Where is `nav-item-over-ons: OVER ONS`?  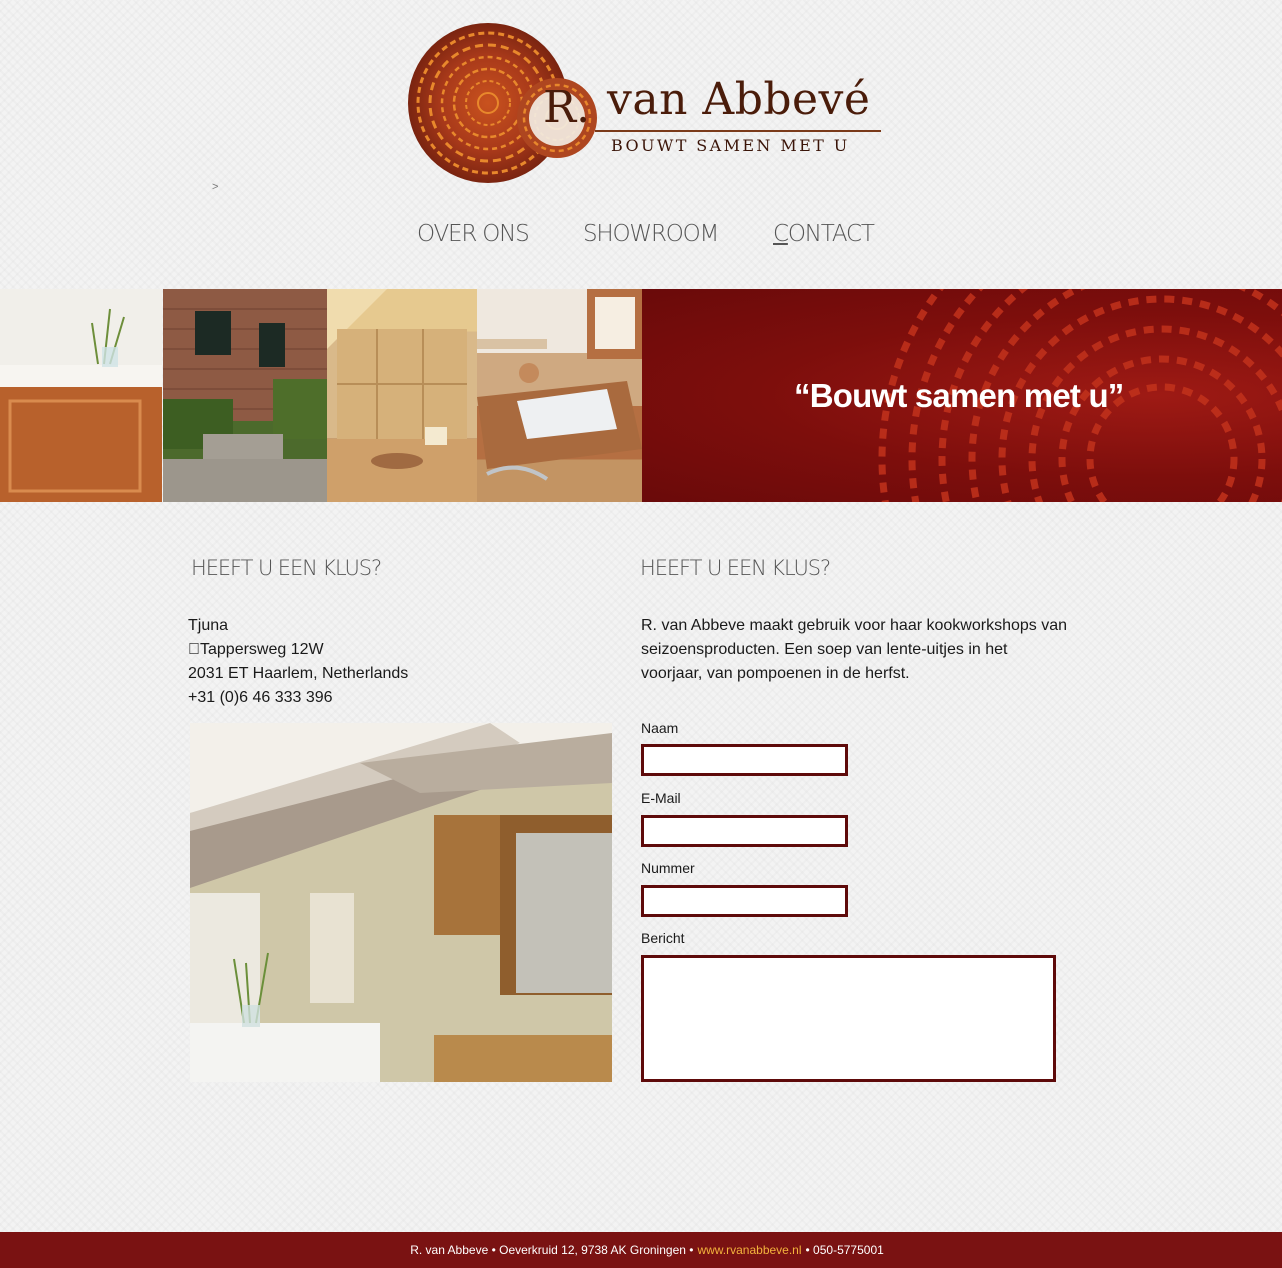
nav-item-over-ons: OVER ONS is located at coordinates (473, 234).